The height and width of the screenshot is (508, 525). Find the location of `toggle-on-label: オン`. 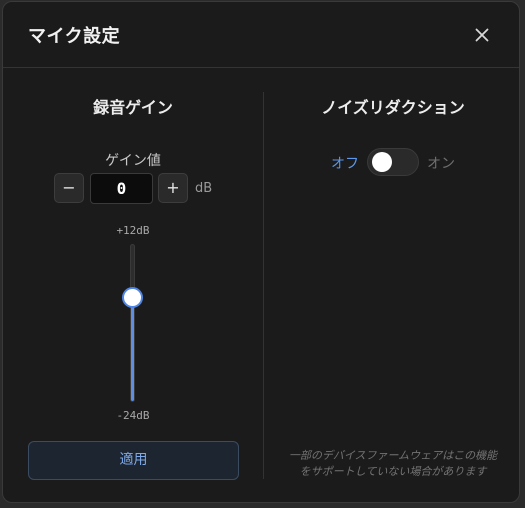

toggle-on-label: オン is located at coordinates (441, 164).